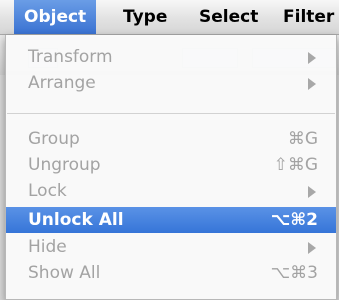 The image size is (339, 300). I want to click on menu-item-label: Lock, so click(47, 191).